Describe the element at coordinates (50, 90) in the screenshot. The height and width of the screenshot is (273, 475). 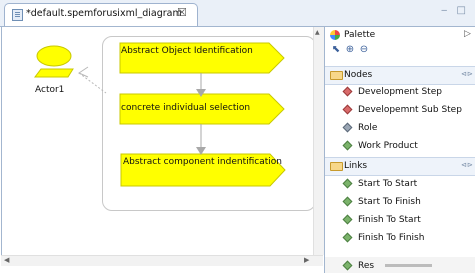
I see `actor-label: Actor1` at that location.